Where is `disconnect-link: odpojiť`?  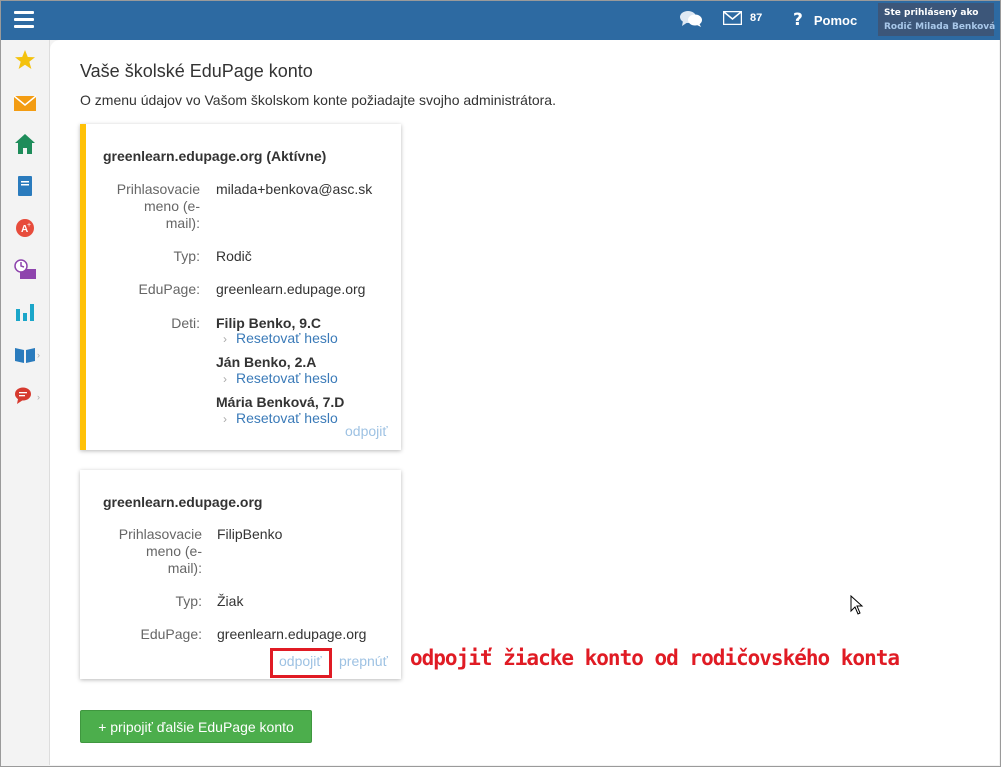
disconnect-link: odpojiť is located at coordinates (366, 431).